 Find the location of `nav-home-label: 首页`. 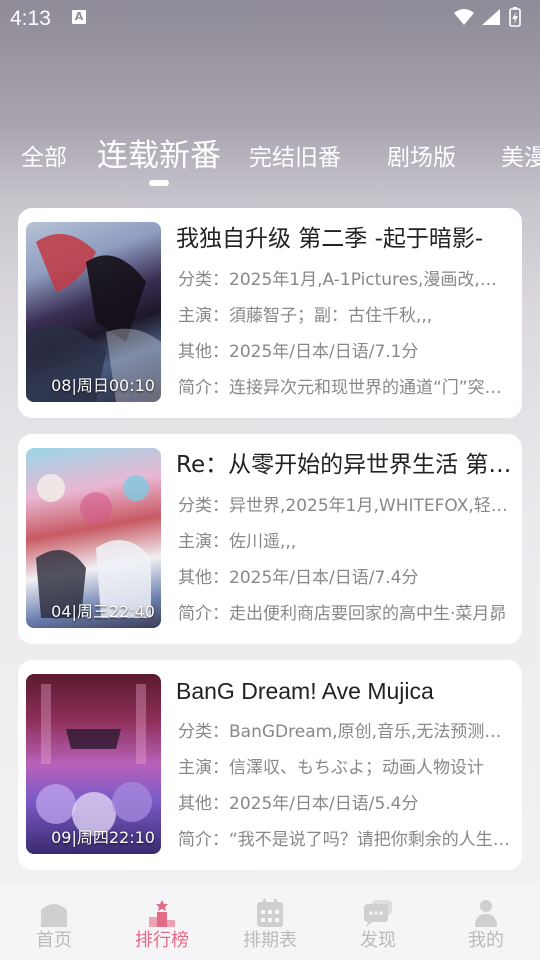

nav-home-label: 首页 is located at coordinates (54, 940).